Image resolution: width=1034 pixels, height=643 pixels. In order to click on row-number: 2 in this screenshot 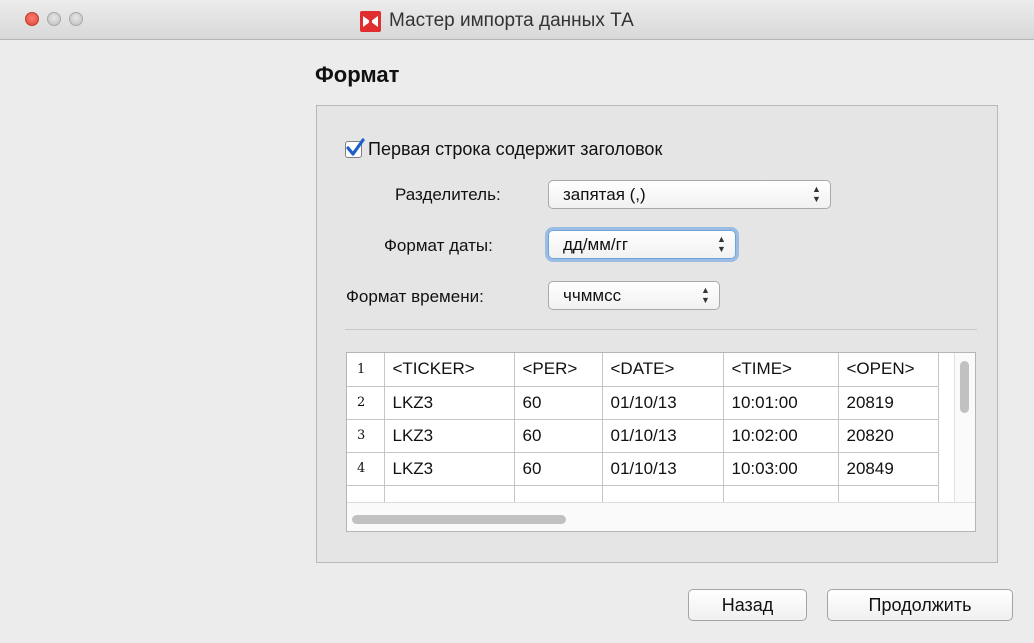, I will do `click(366, 403)`.